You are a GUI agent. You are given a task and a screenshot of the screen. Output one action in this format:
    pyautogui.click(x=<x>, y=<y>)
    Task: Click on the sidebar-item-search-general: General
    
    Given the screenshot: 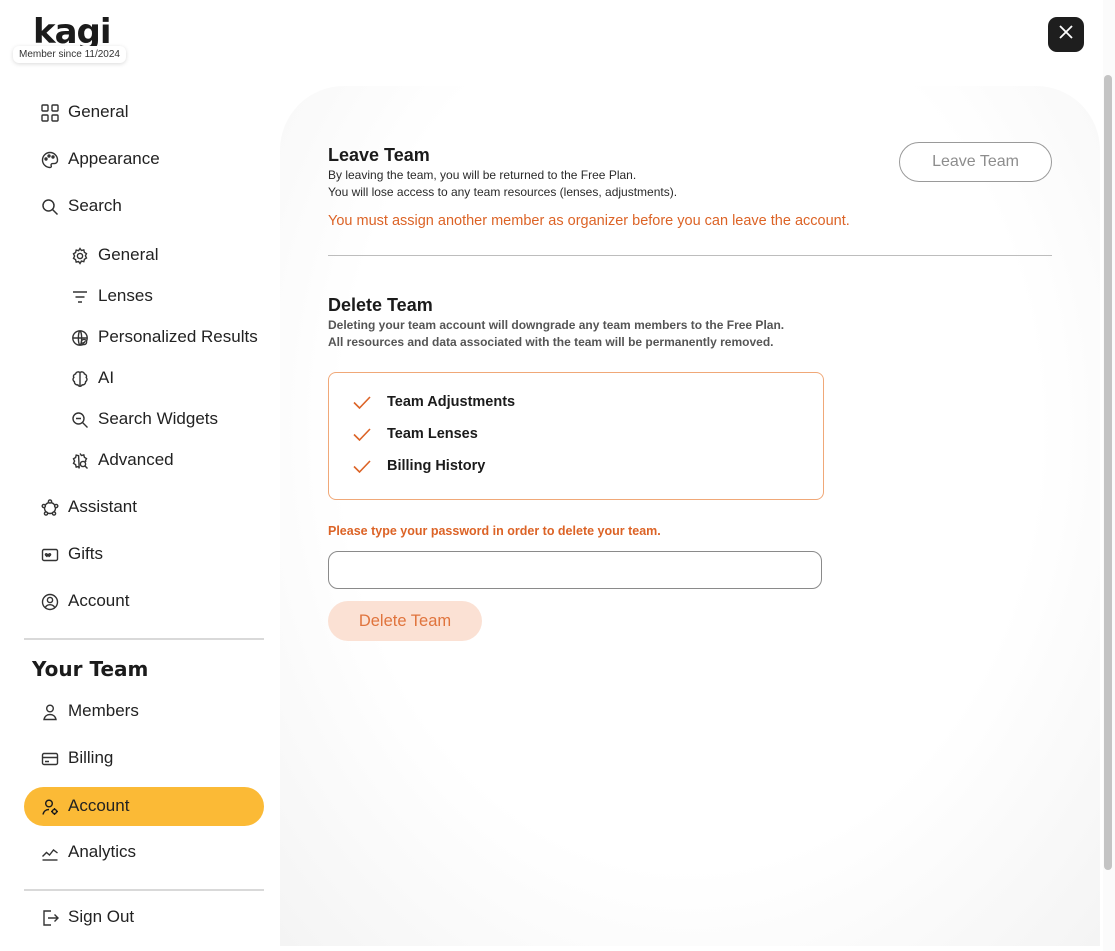 What is the action you would take?
    pyautogui.click(x=144, y=255)
    